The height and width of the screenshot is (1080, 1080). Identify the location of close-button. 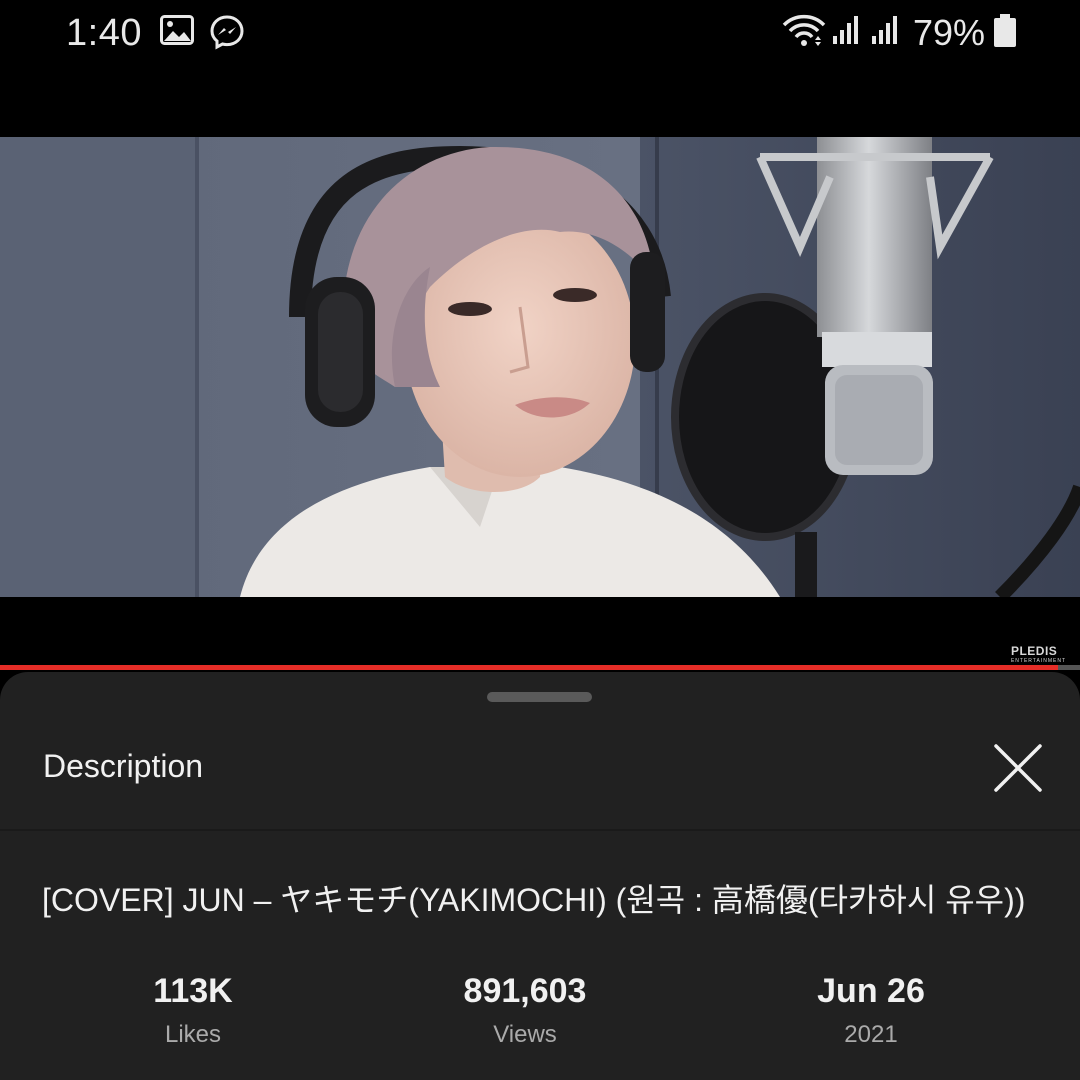
(1018, 768).